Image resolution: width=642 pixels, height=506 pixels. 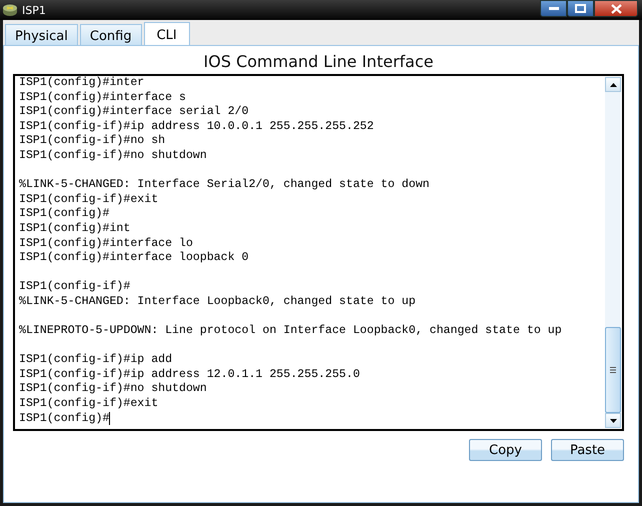 I want to click on terminal-line: ISP1(config-if)#, so click(x=74, y=287).